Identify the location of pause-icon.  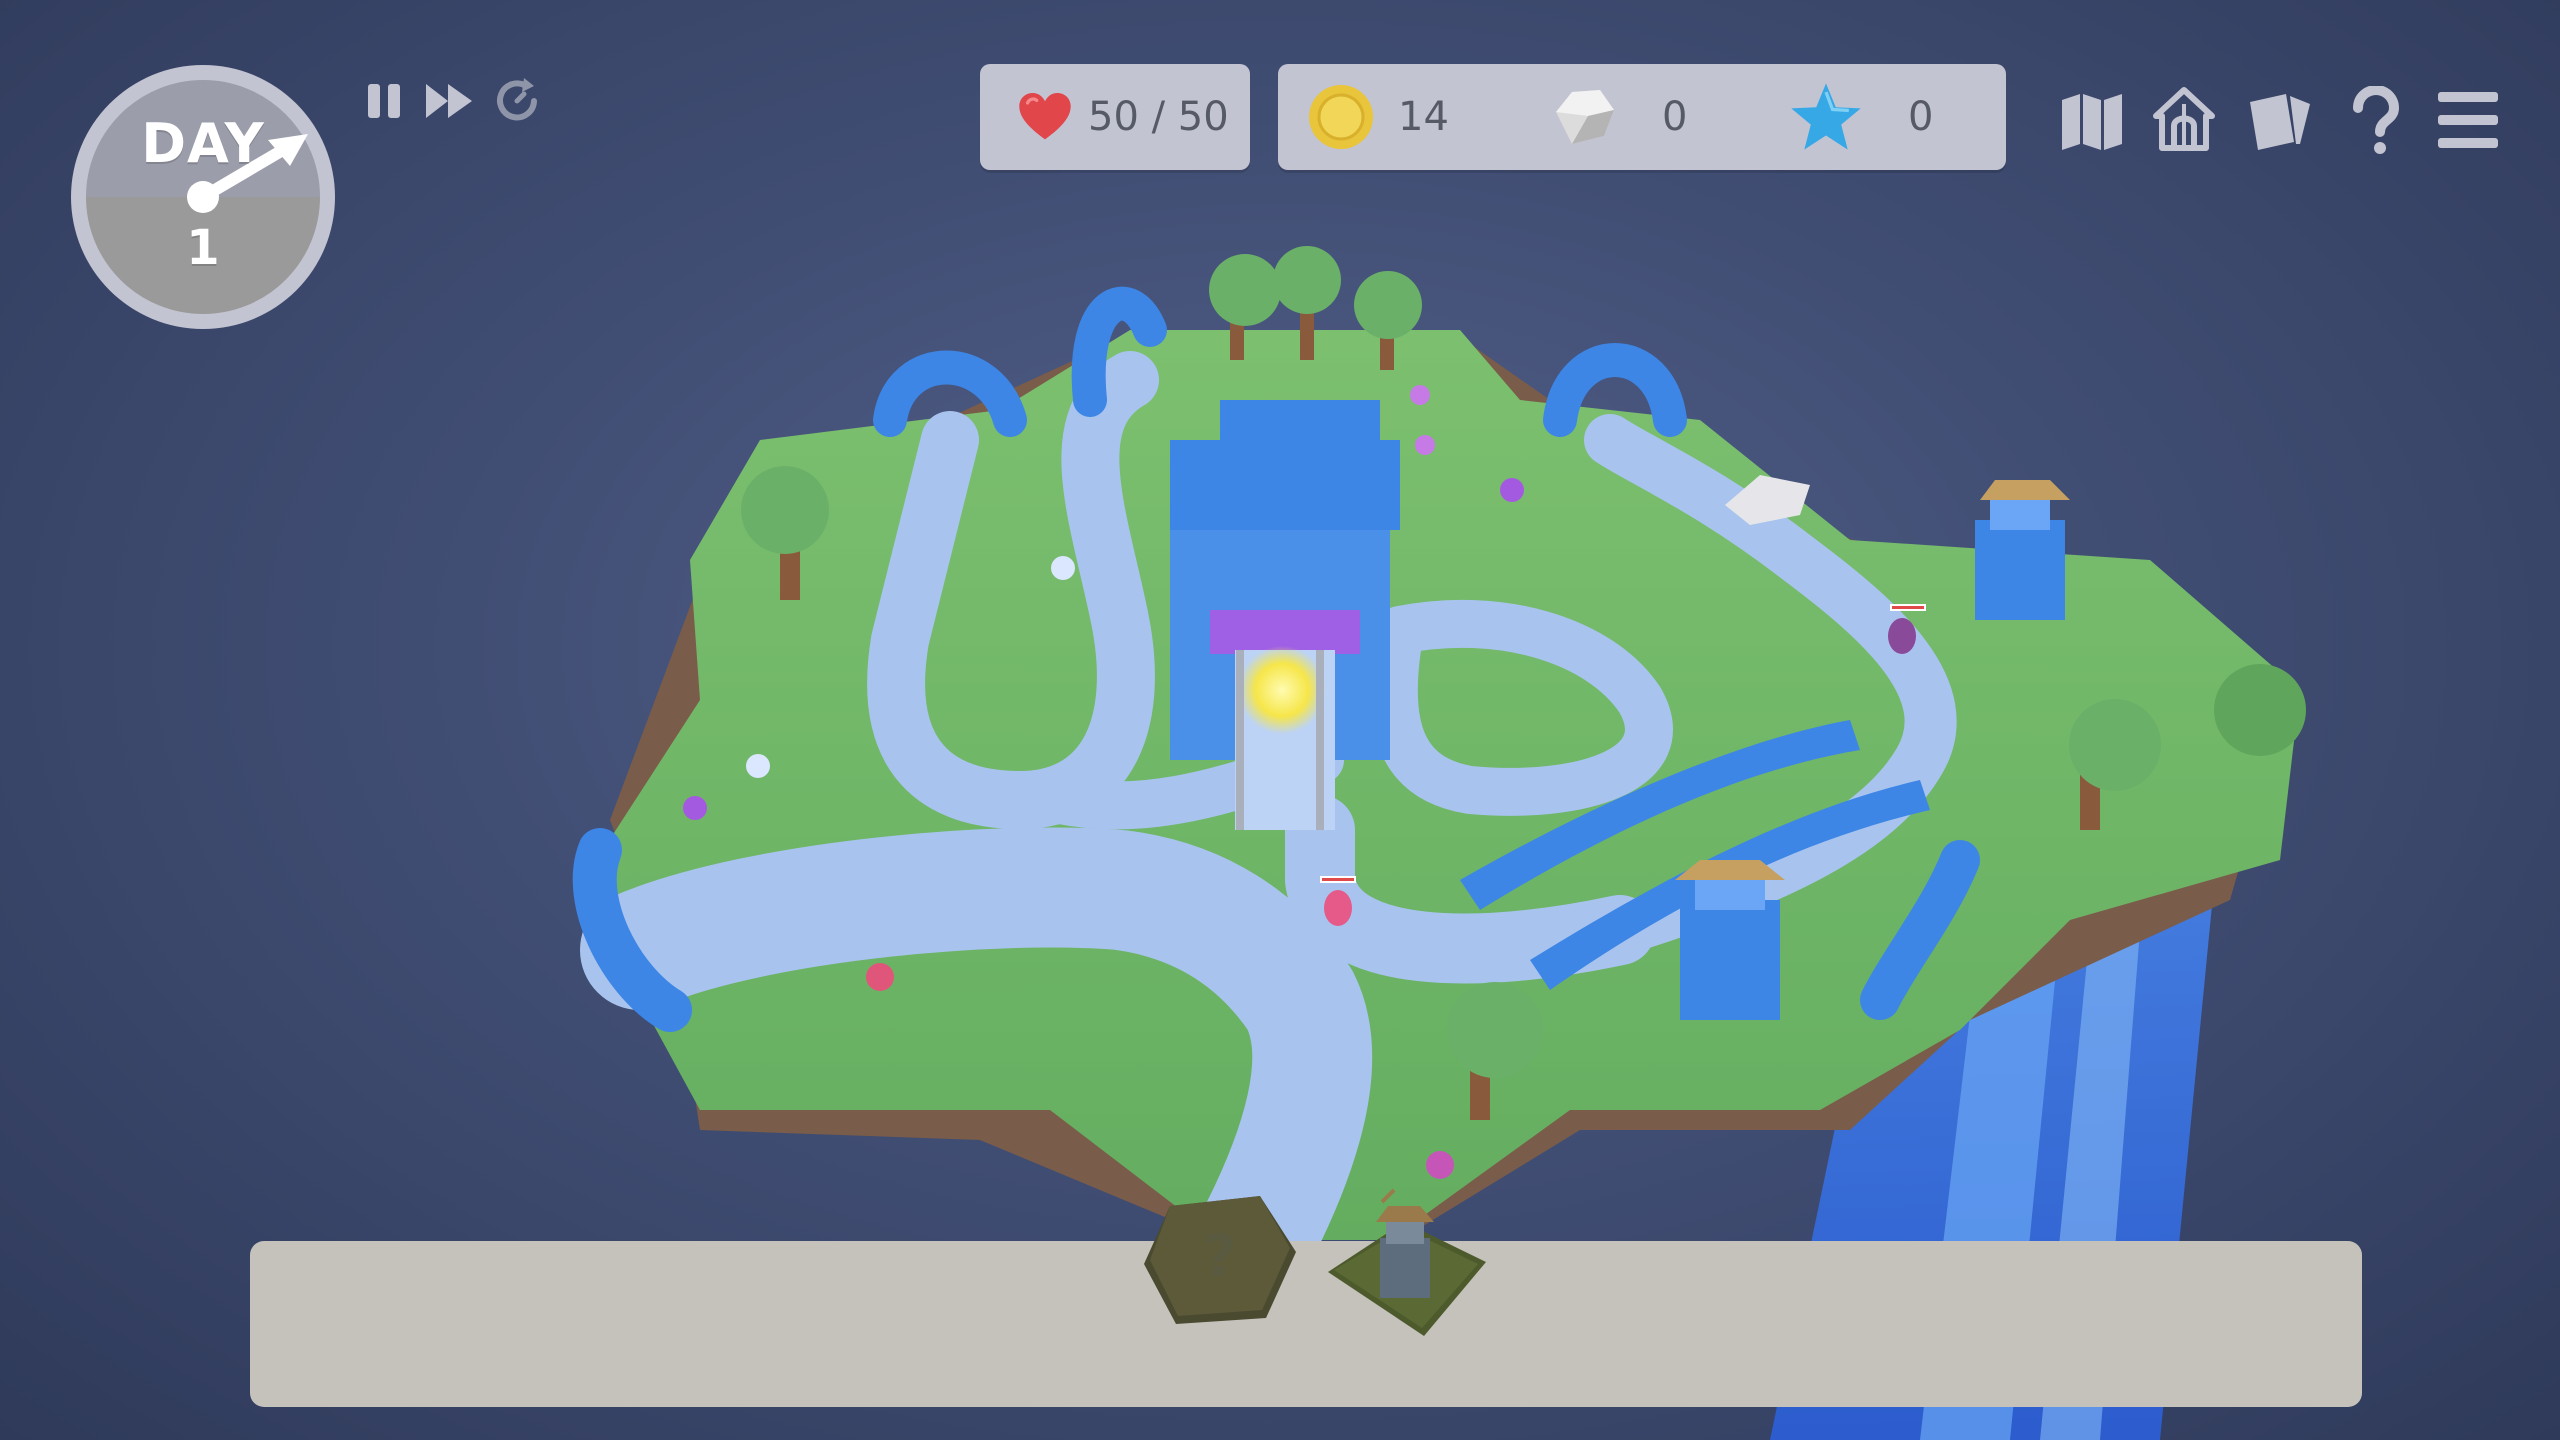
(384, 101).